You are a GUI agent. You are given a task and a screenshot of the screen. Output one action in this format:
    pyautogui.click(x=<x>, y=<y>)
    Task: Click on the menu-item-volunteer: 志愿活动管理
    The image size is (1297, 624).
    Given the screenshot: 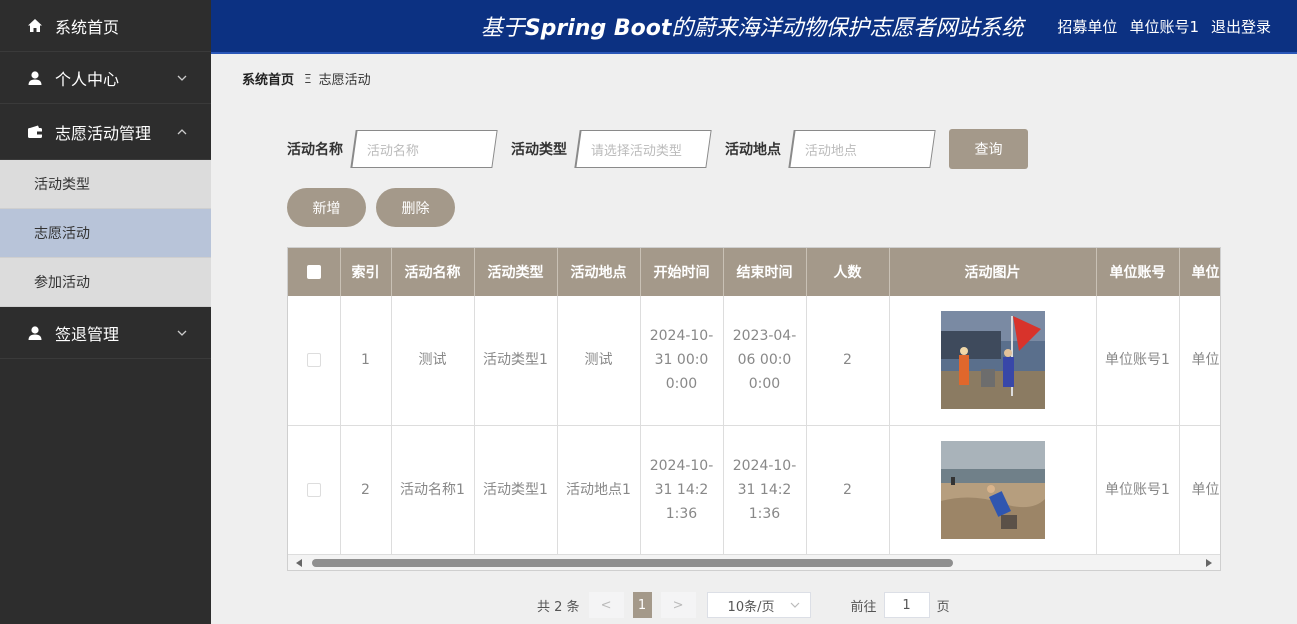 What is the action you would take?
    pyautogui.click(x=105, y=132)
    